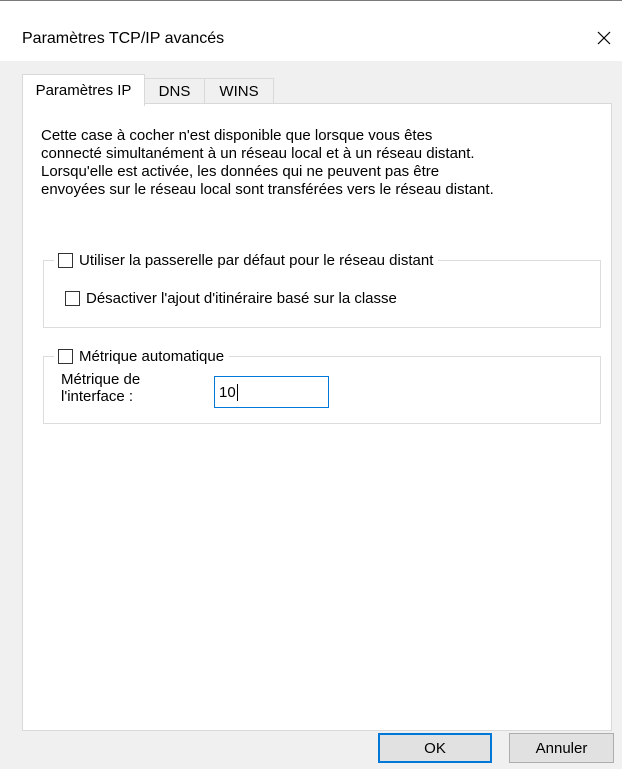 This screenshot has height=769, width=622. Describe the element at coordinates (101, 388) in the screenshot. I see `interface-metric-label: Métrique de l'interface :` at that location.